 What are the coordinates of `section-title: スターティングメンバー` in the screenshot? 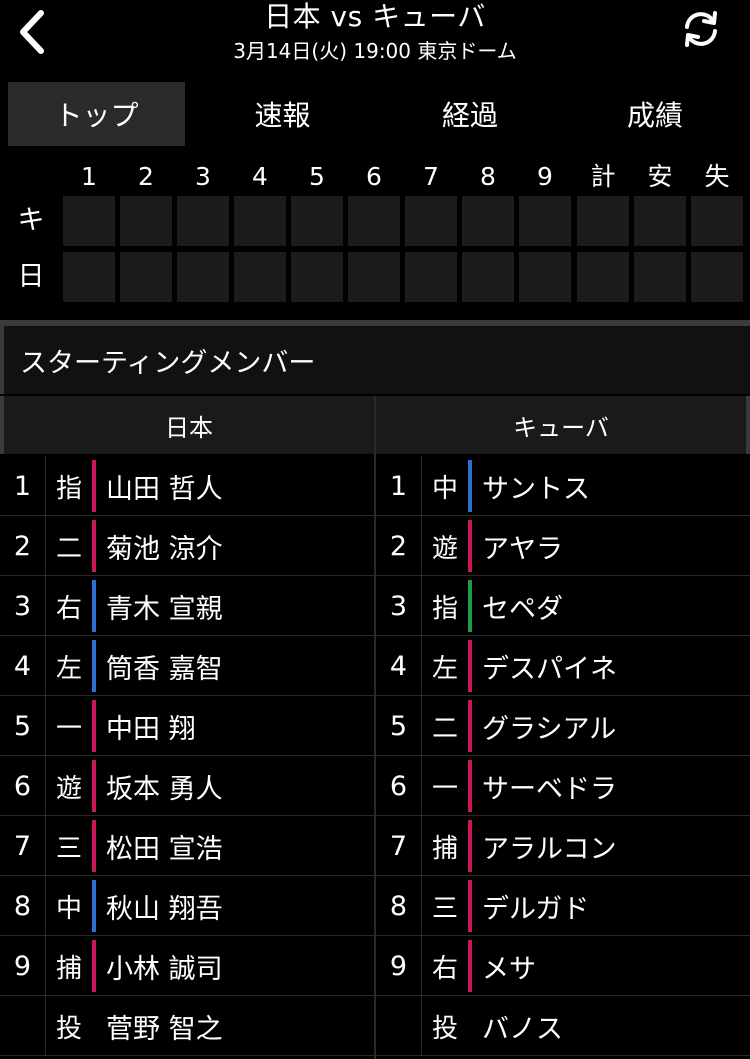 It's located at (375, 360).